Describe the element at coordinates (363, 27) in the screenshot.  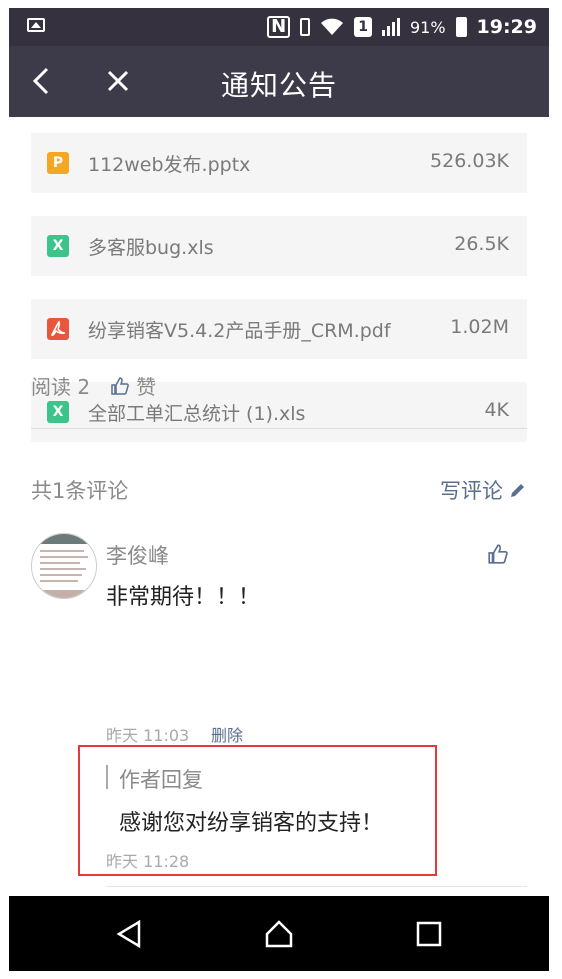
I see `sim-icon: 1` at that location.